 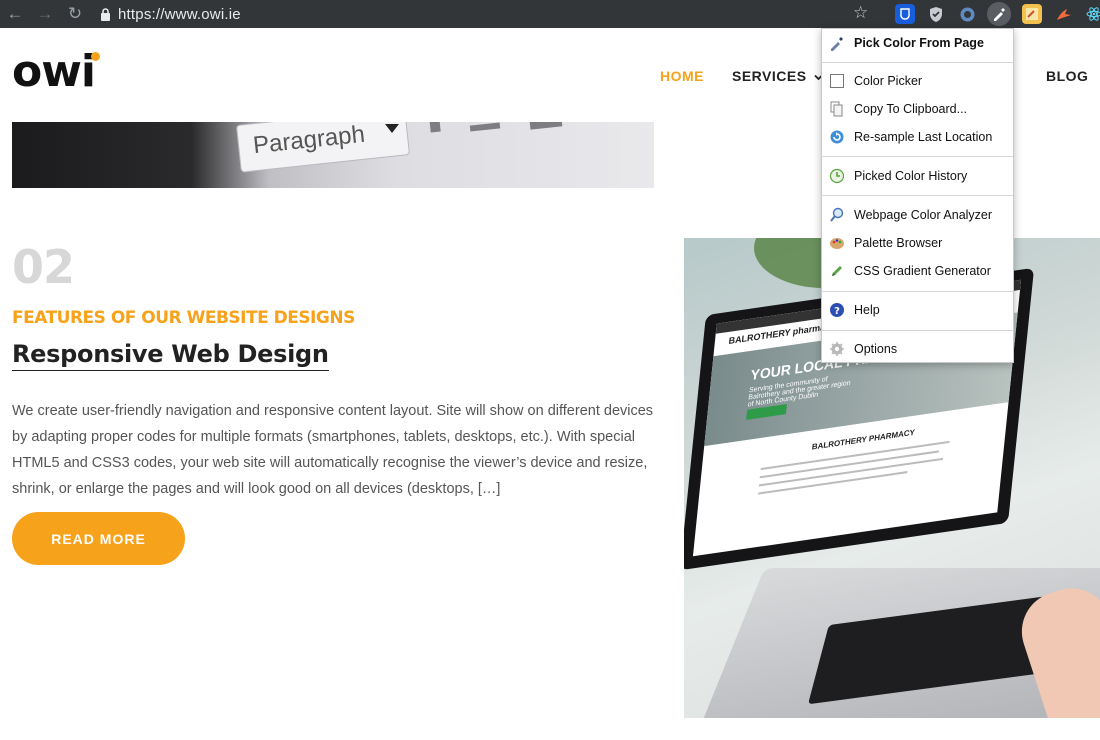 I want to click on address-bar: https://www.owi.ie, so click(x=179, y=14).